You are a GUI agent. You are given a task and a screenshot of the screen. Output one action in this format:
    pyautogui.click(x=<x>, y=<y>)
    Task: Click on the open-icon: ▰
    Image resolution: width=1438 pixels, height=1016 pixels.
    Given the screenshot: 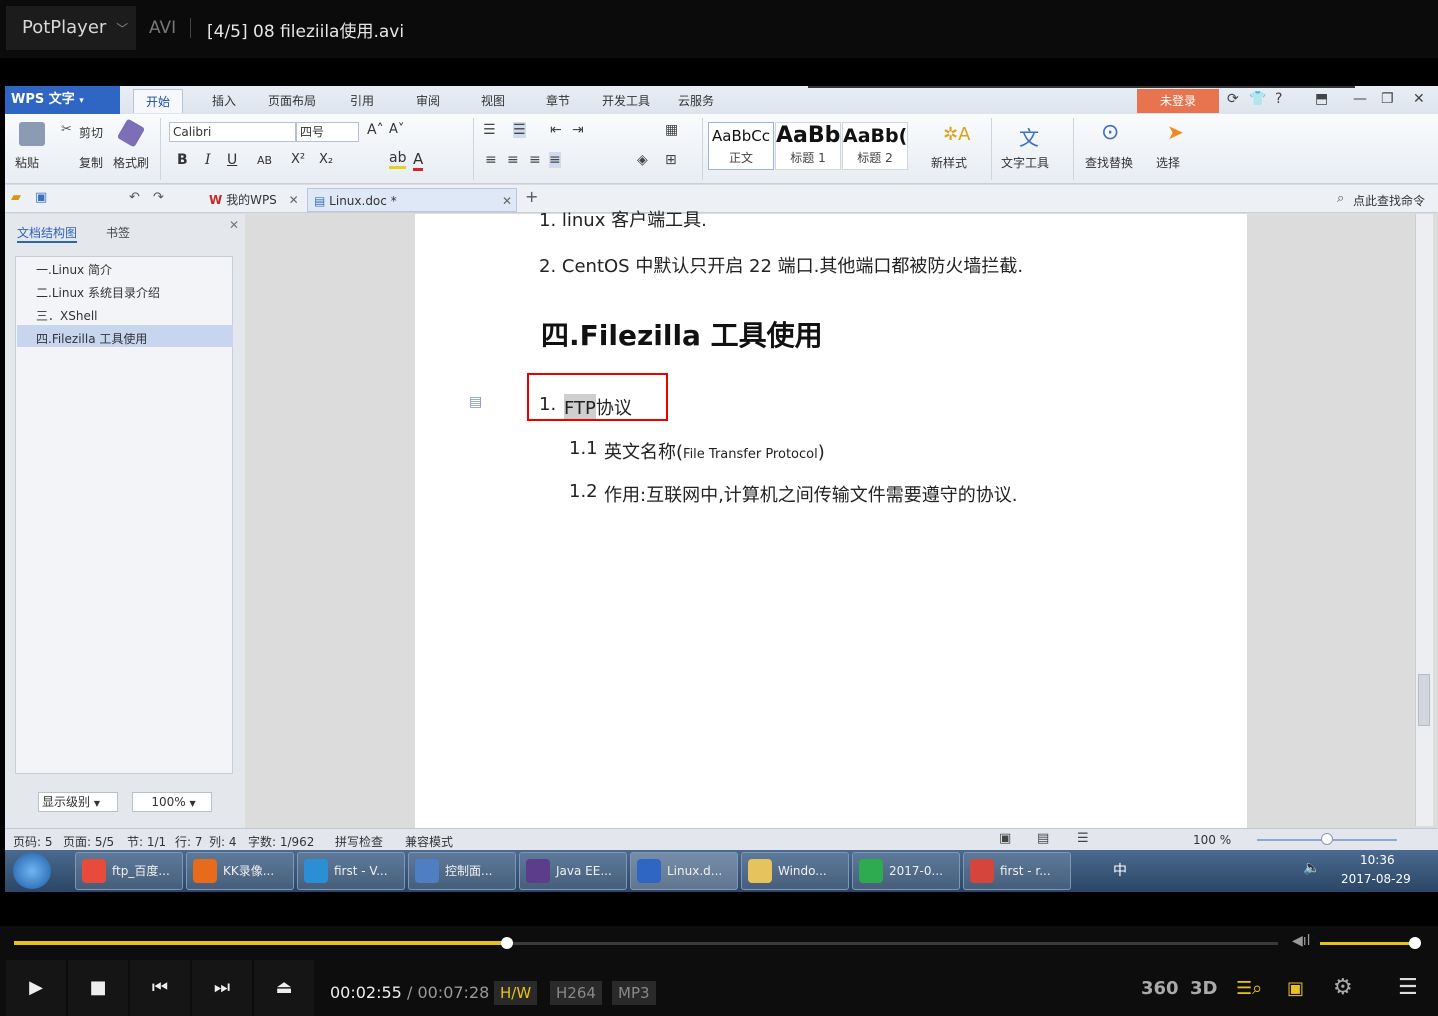 What is the action you would take?
    pyautogui.click(x=16, y=197)
    